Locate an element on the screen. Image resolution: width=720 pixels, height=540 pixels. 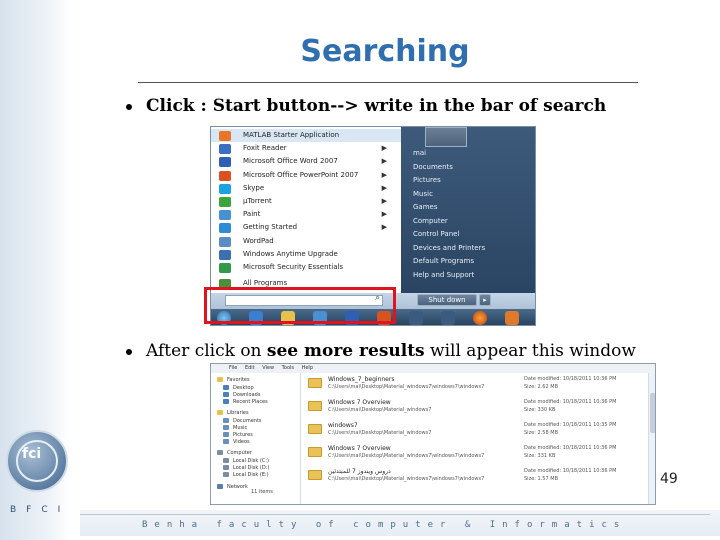
nav-pane-item: Libraries is located at coordinates (233, 413).